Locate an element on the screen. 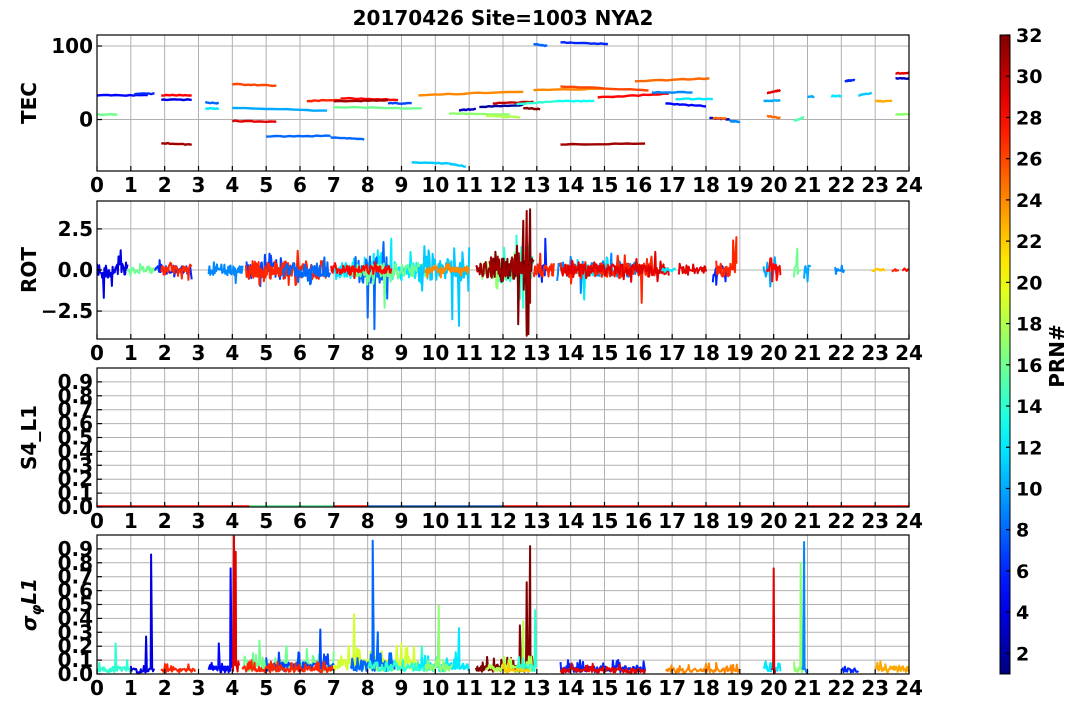 This screenshot has height=709, width=1077. x-tick-label: 14 is located at coordinates (571, 521).